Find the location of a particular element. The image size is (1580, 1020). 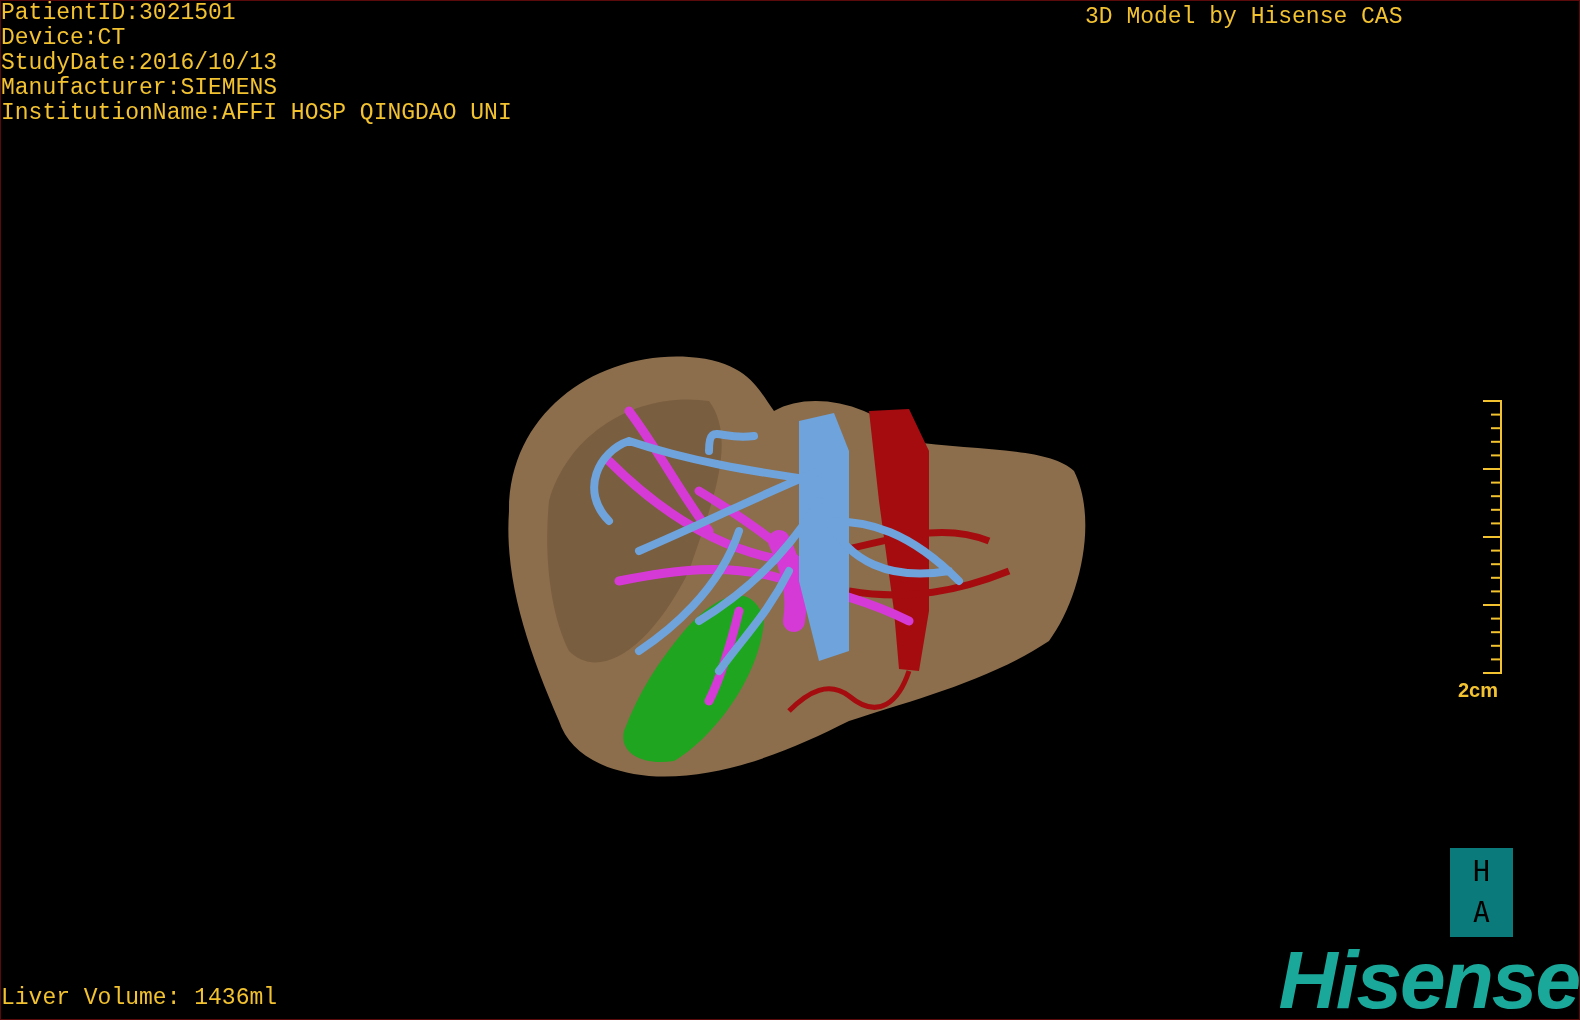

study-info-line: Device:CT is located at coordinates (64, 38).